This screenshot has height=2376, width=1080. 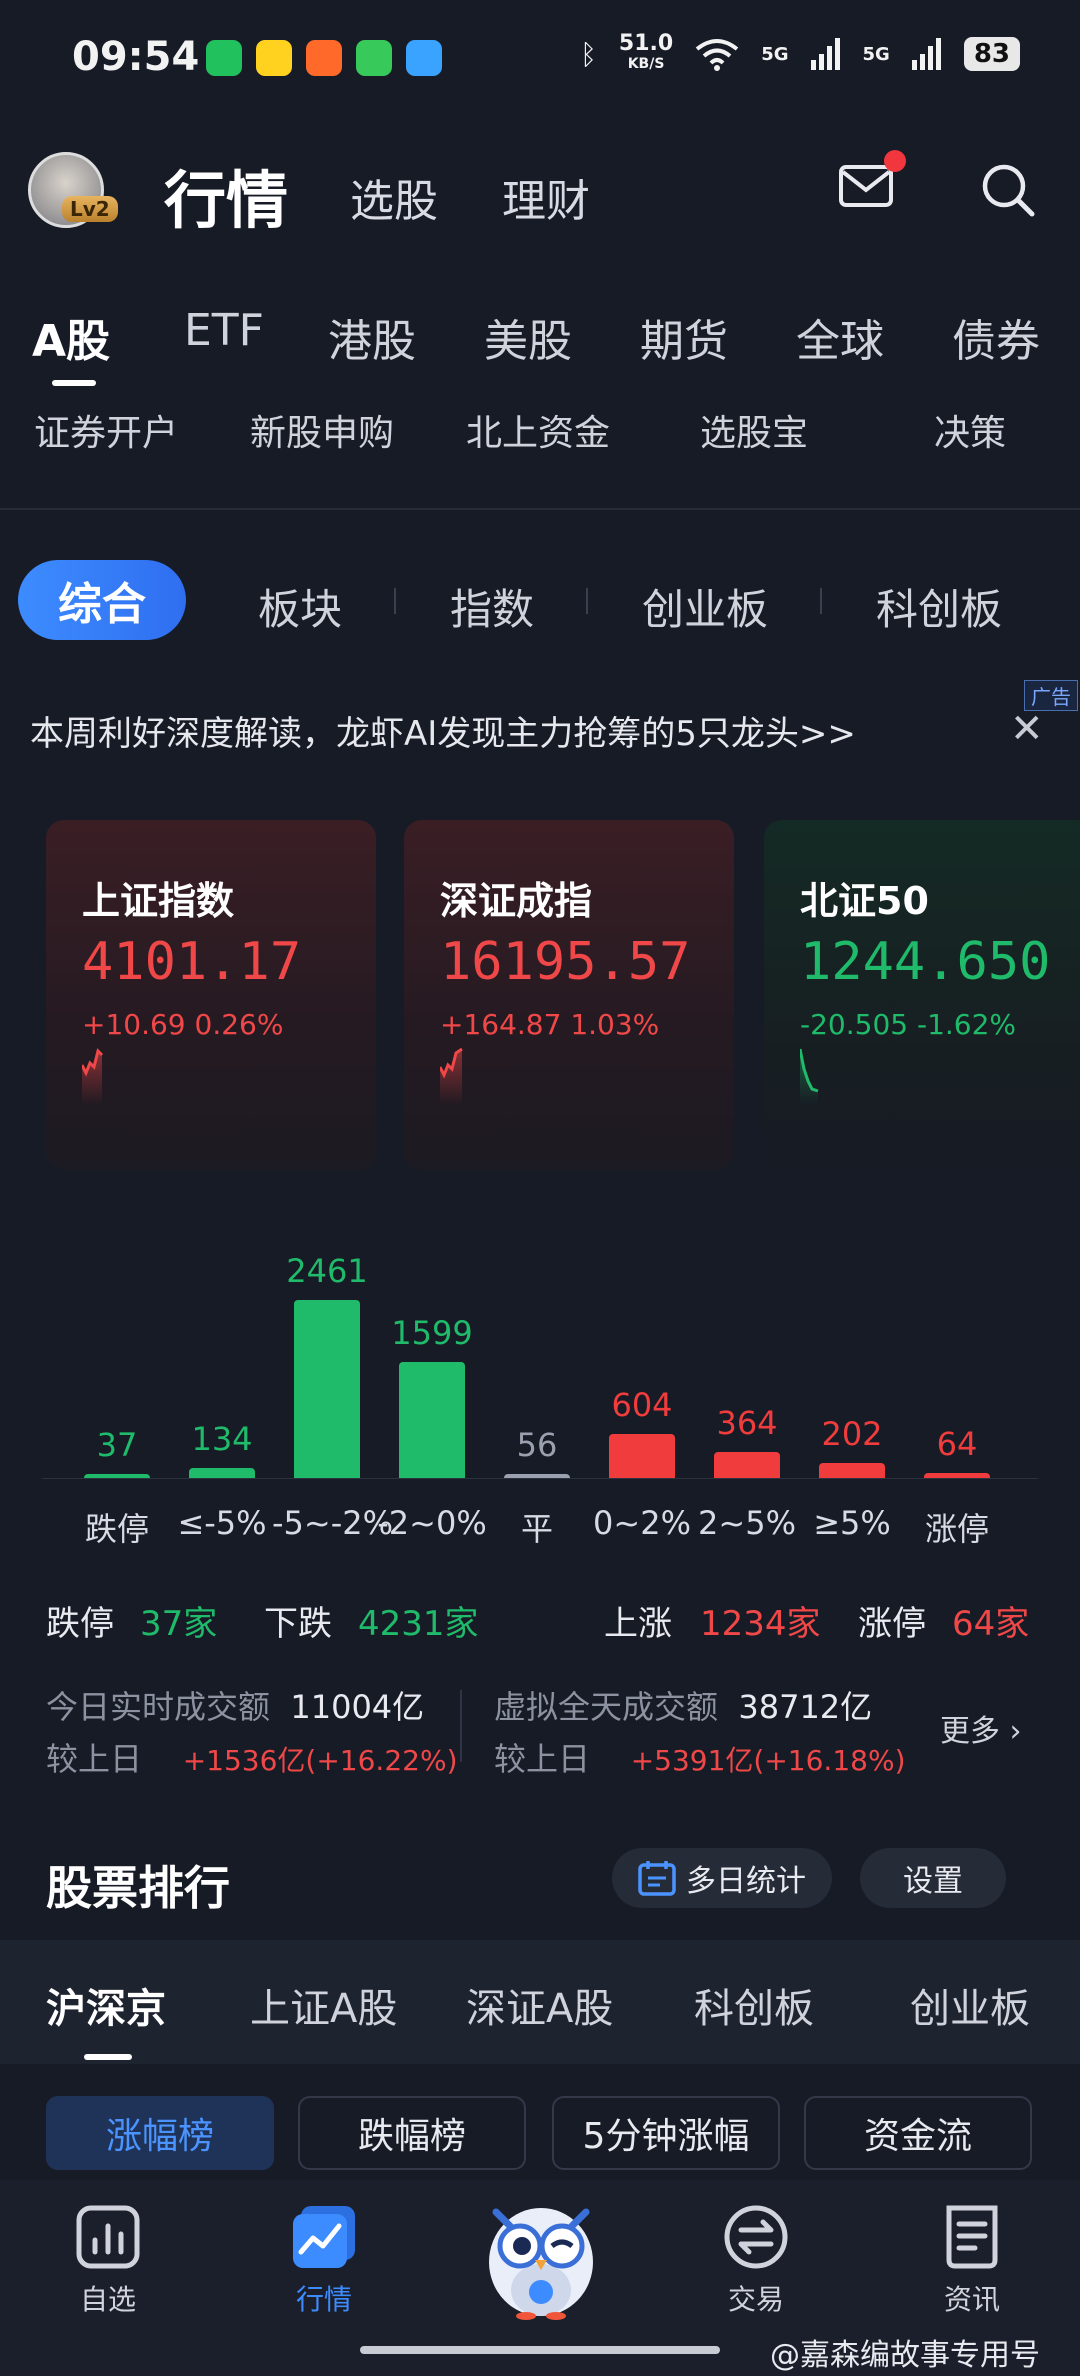 What do you see at coordinates (394, 197) in the screenshot?
I see `header-tab-stock-pick: 选股` at bounding box center [394, 197].